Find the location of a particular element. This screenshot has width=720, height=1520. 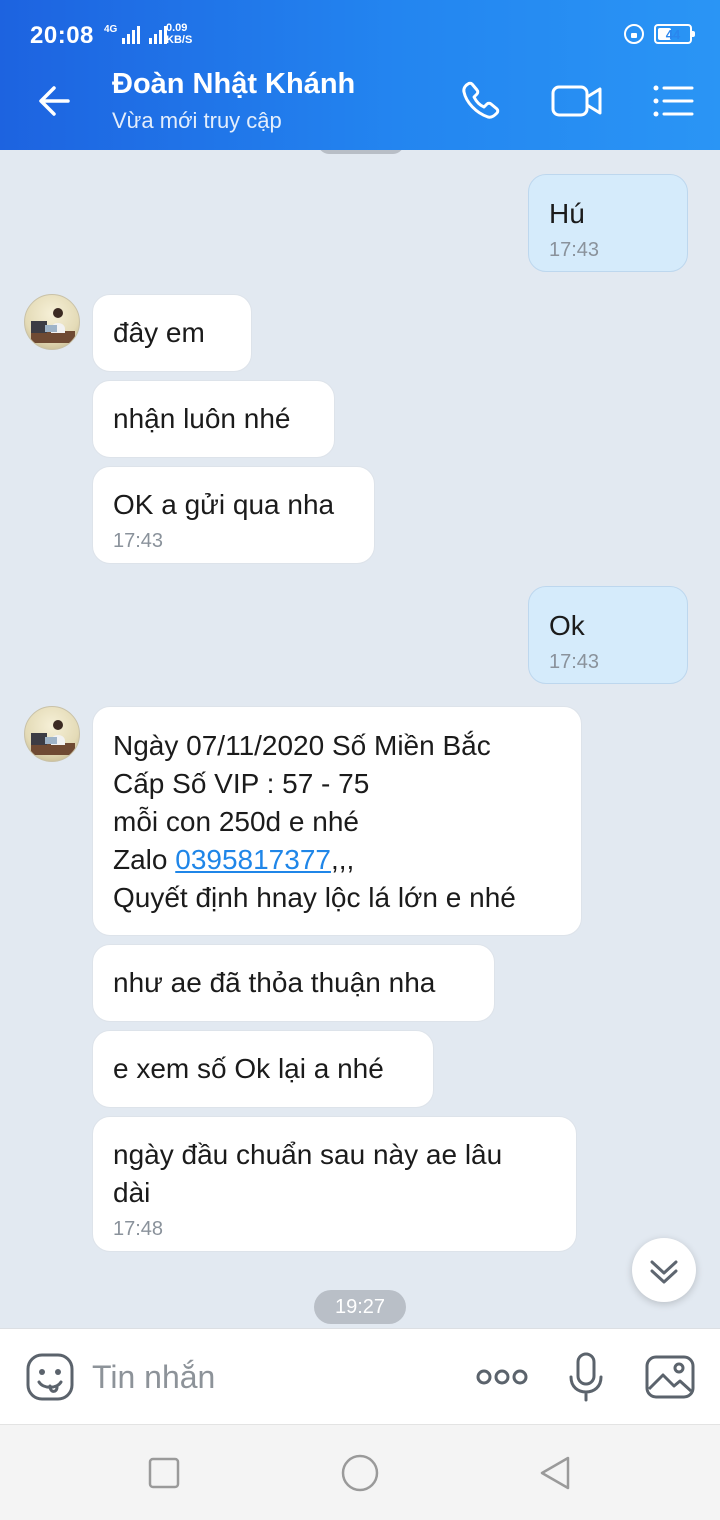

contact-name: Đoàn Nhật Khánh is located at coordinates (233, 84).